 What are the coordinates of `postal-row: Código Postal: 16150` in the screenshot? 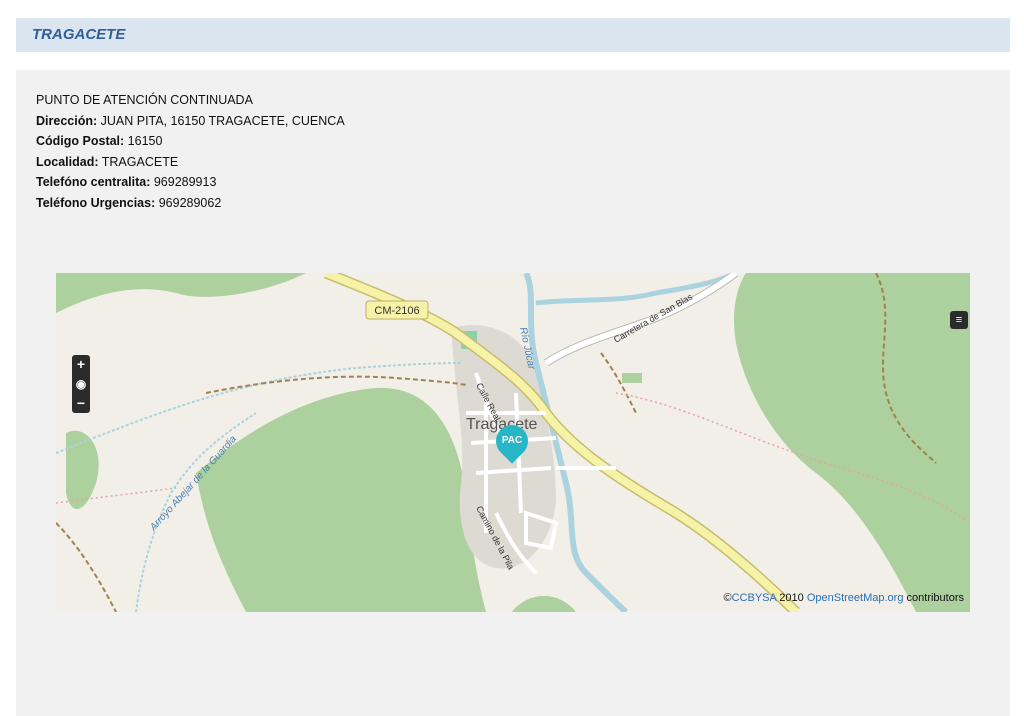 It's located at (190, 141).